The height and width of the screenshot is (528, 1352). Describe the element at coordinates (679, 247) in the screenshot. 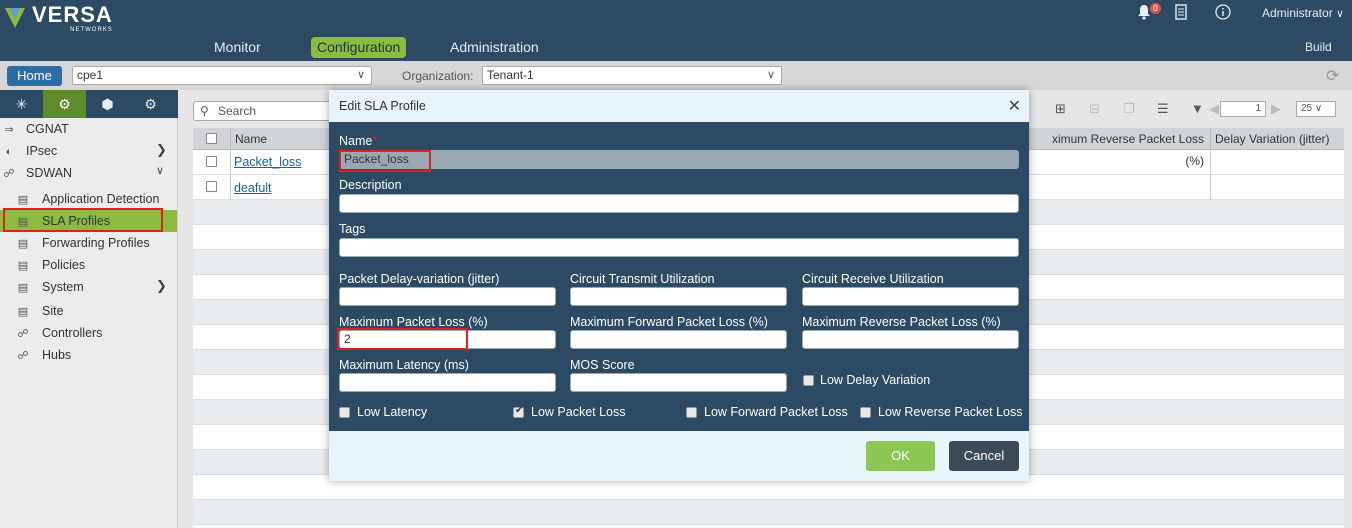

I see `tags-field` at that location.